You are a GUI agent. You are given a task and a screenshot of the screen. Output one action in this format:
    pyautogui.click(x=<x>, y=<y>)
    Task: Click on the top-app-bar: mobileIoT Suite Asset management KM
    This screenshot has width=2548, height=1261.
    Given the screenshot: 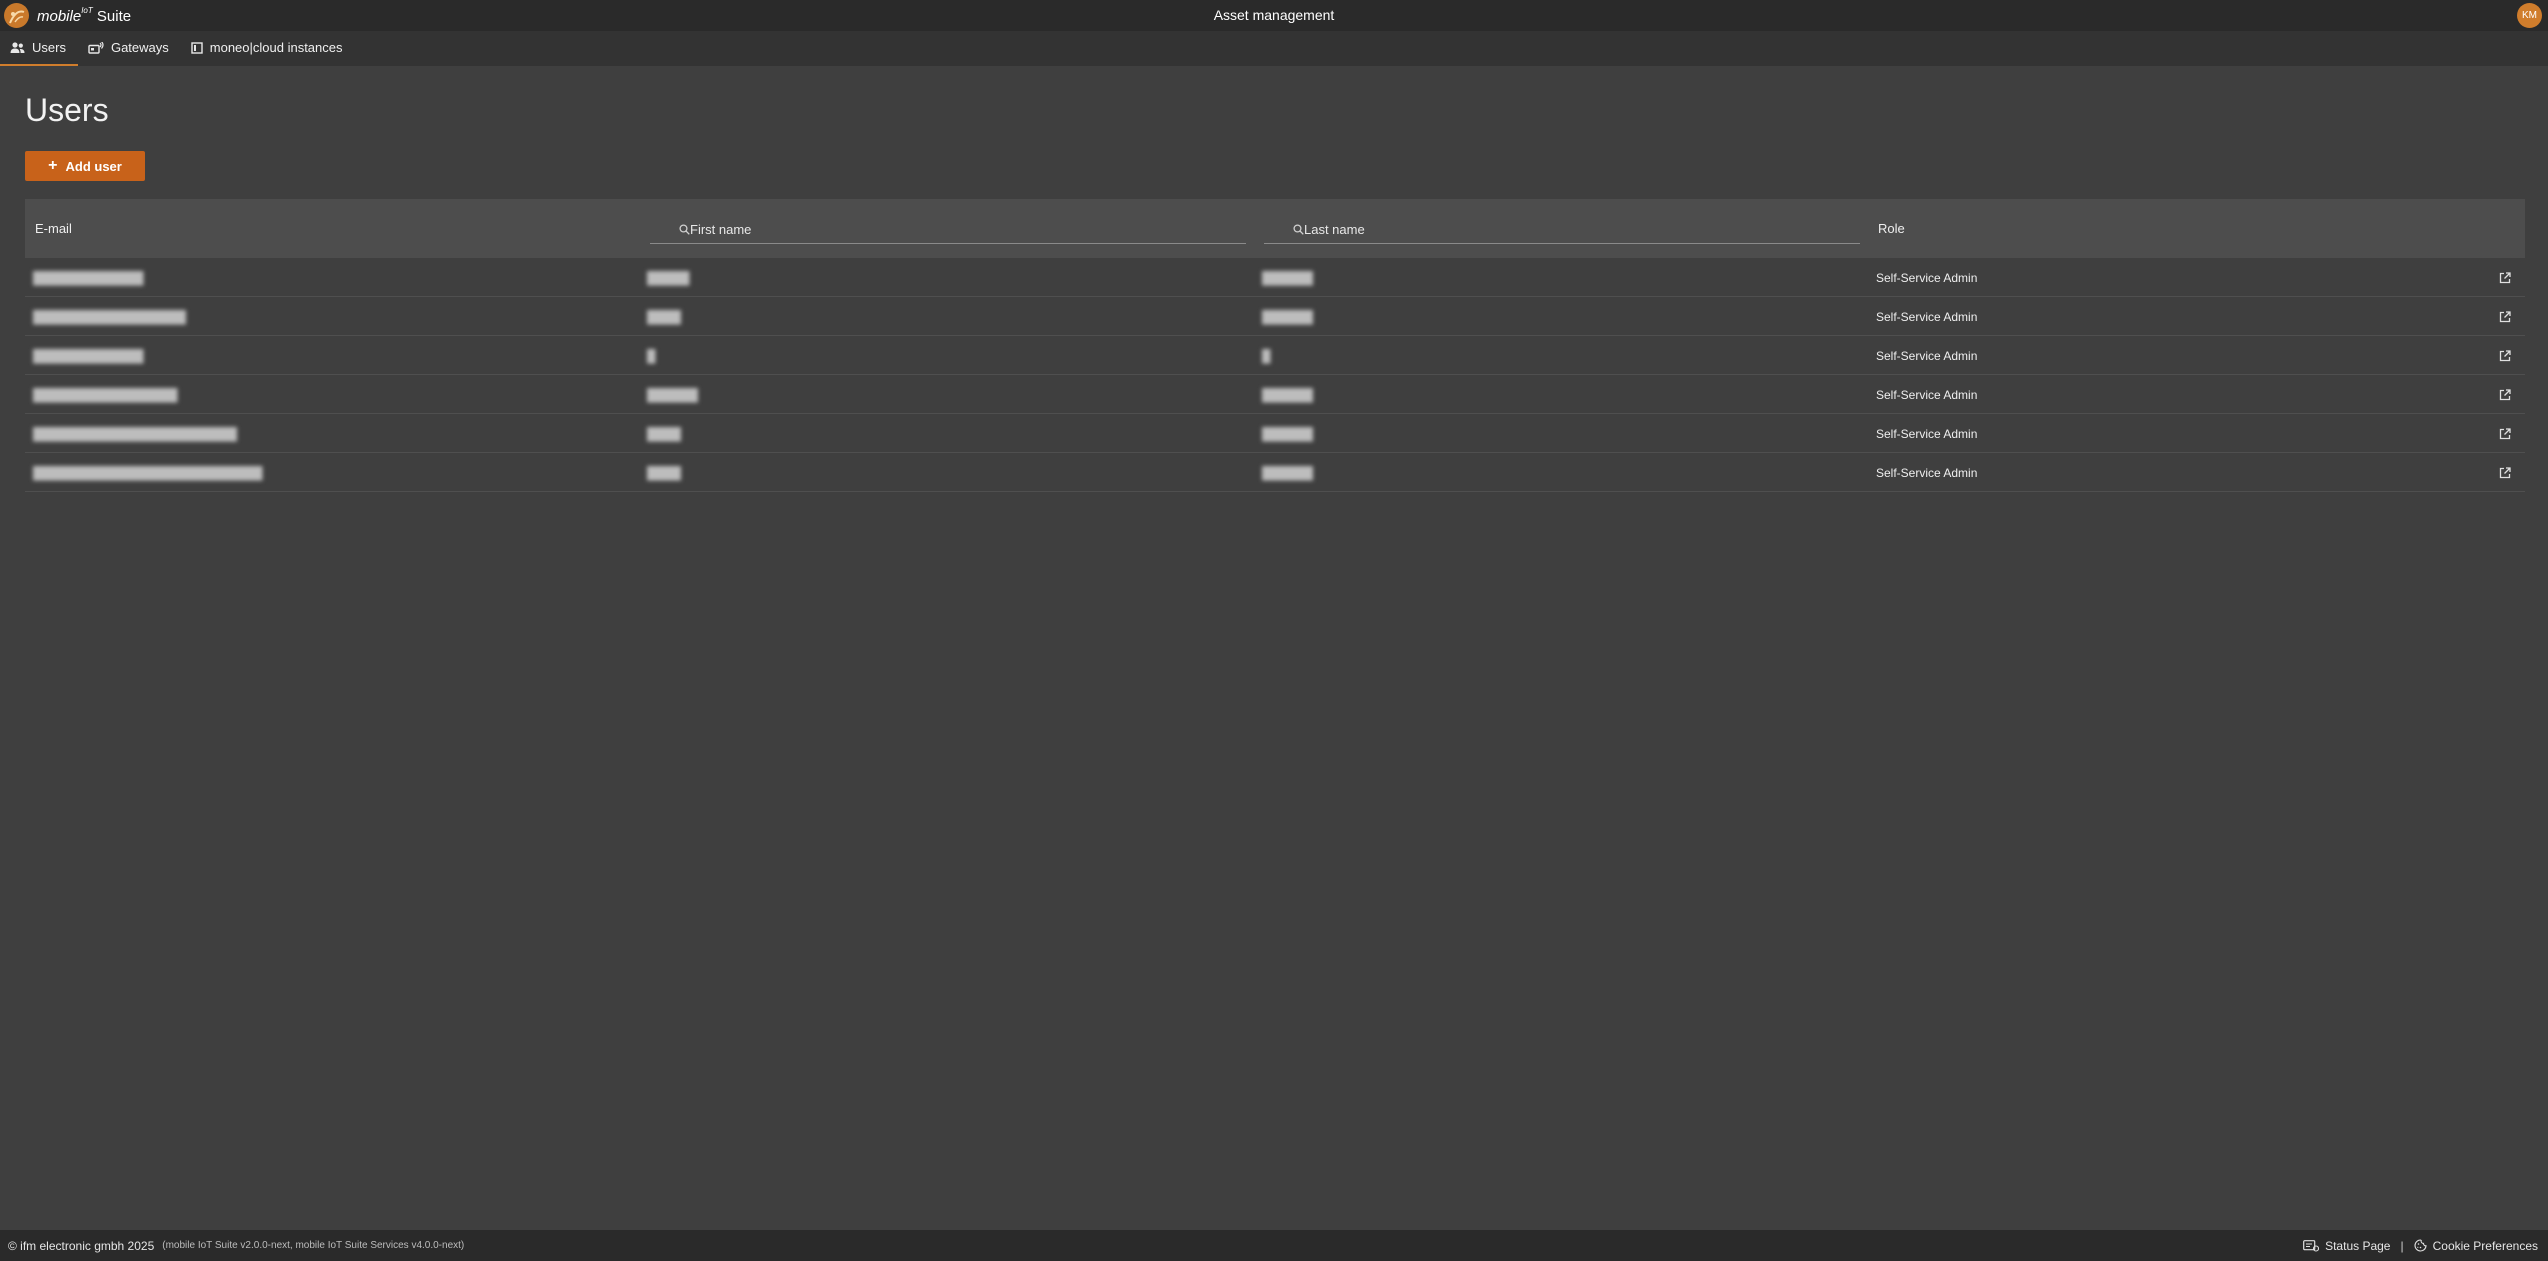 What is the action you would take?
    pyautogui.click(x=1274, y=15)
    